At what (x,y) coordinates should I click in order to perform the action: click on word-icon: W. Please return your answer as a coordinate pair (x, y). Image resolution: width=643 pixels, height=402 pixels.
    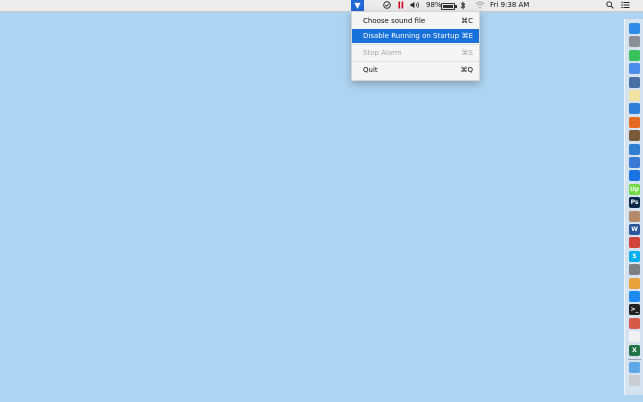
    Looking at the image, I should click on (634, 229).